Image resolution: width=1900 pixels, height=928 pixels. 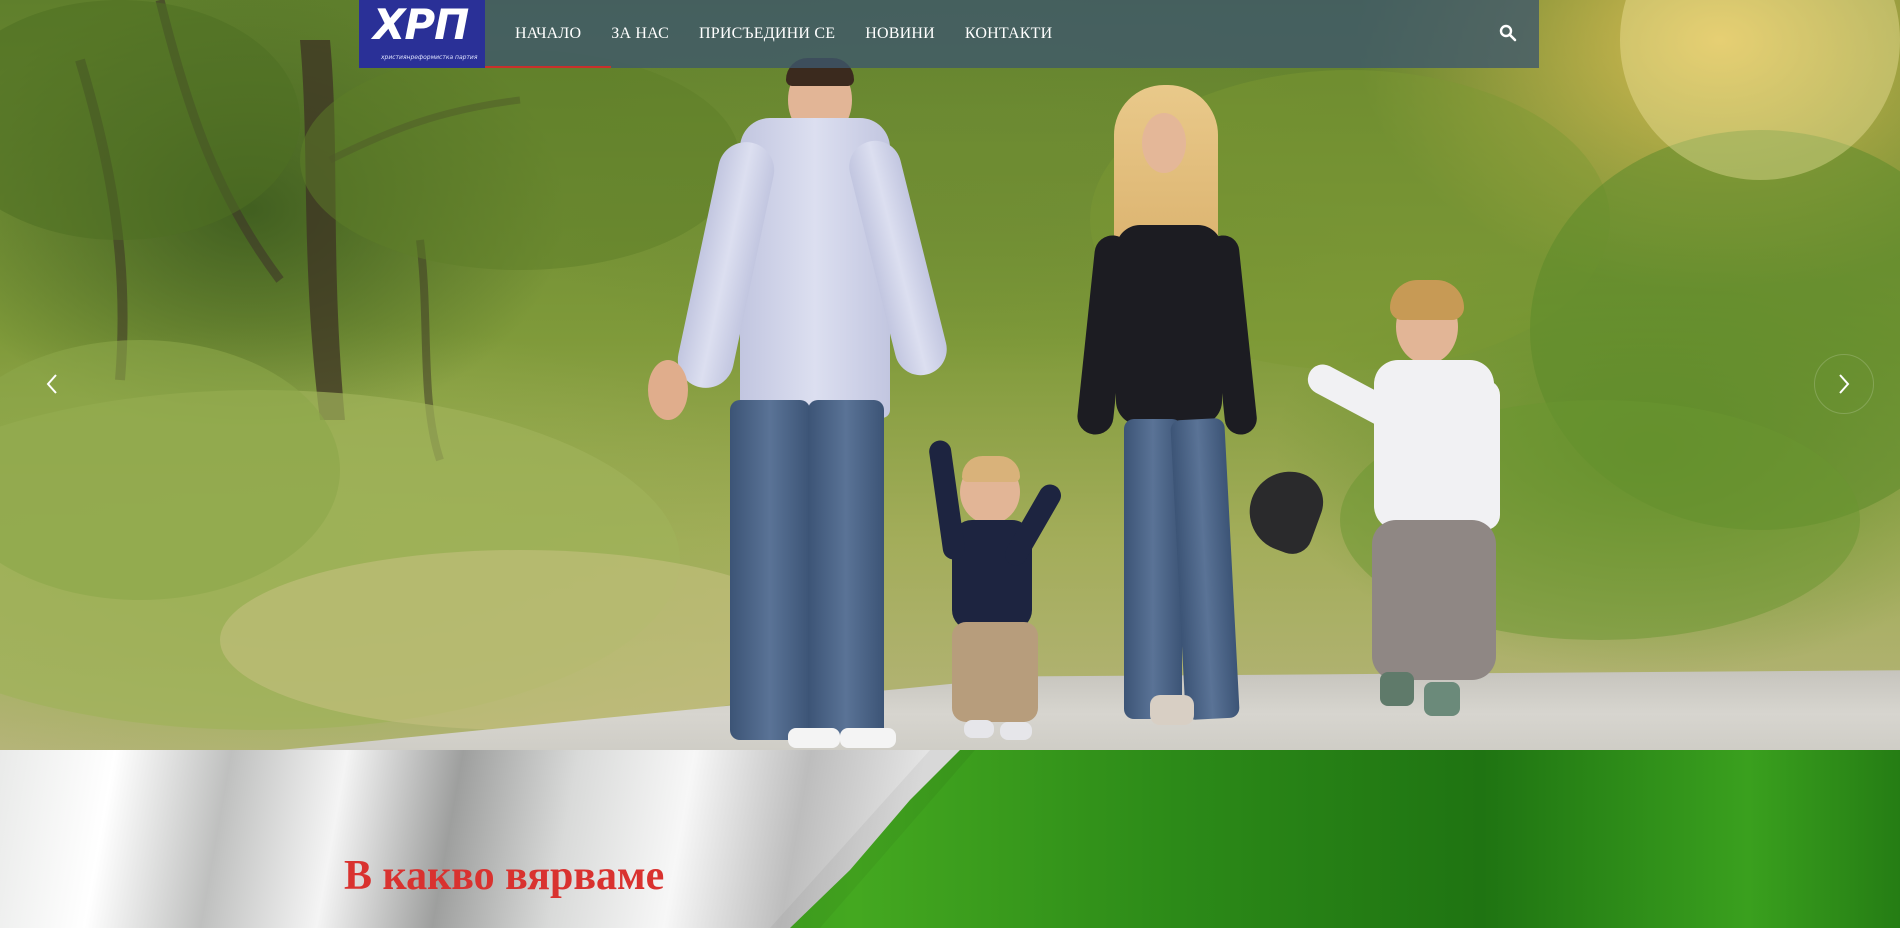 I want to click on chevron-right-icon, so click(x=1844, y=384).